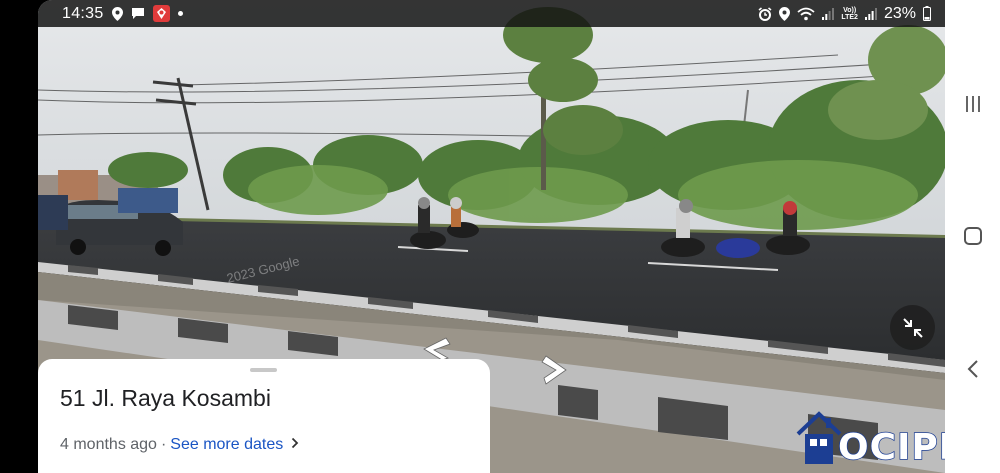 This screenshot has width=1000, height=473. I want to click on recents-button, so click(972, 104).